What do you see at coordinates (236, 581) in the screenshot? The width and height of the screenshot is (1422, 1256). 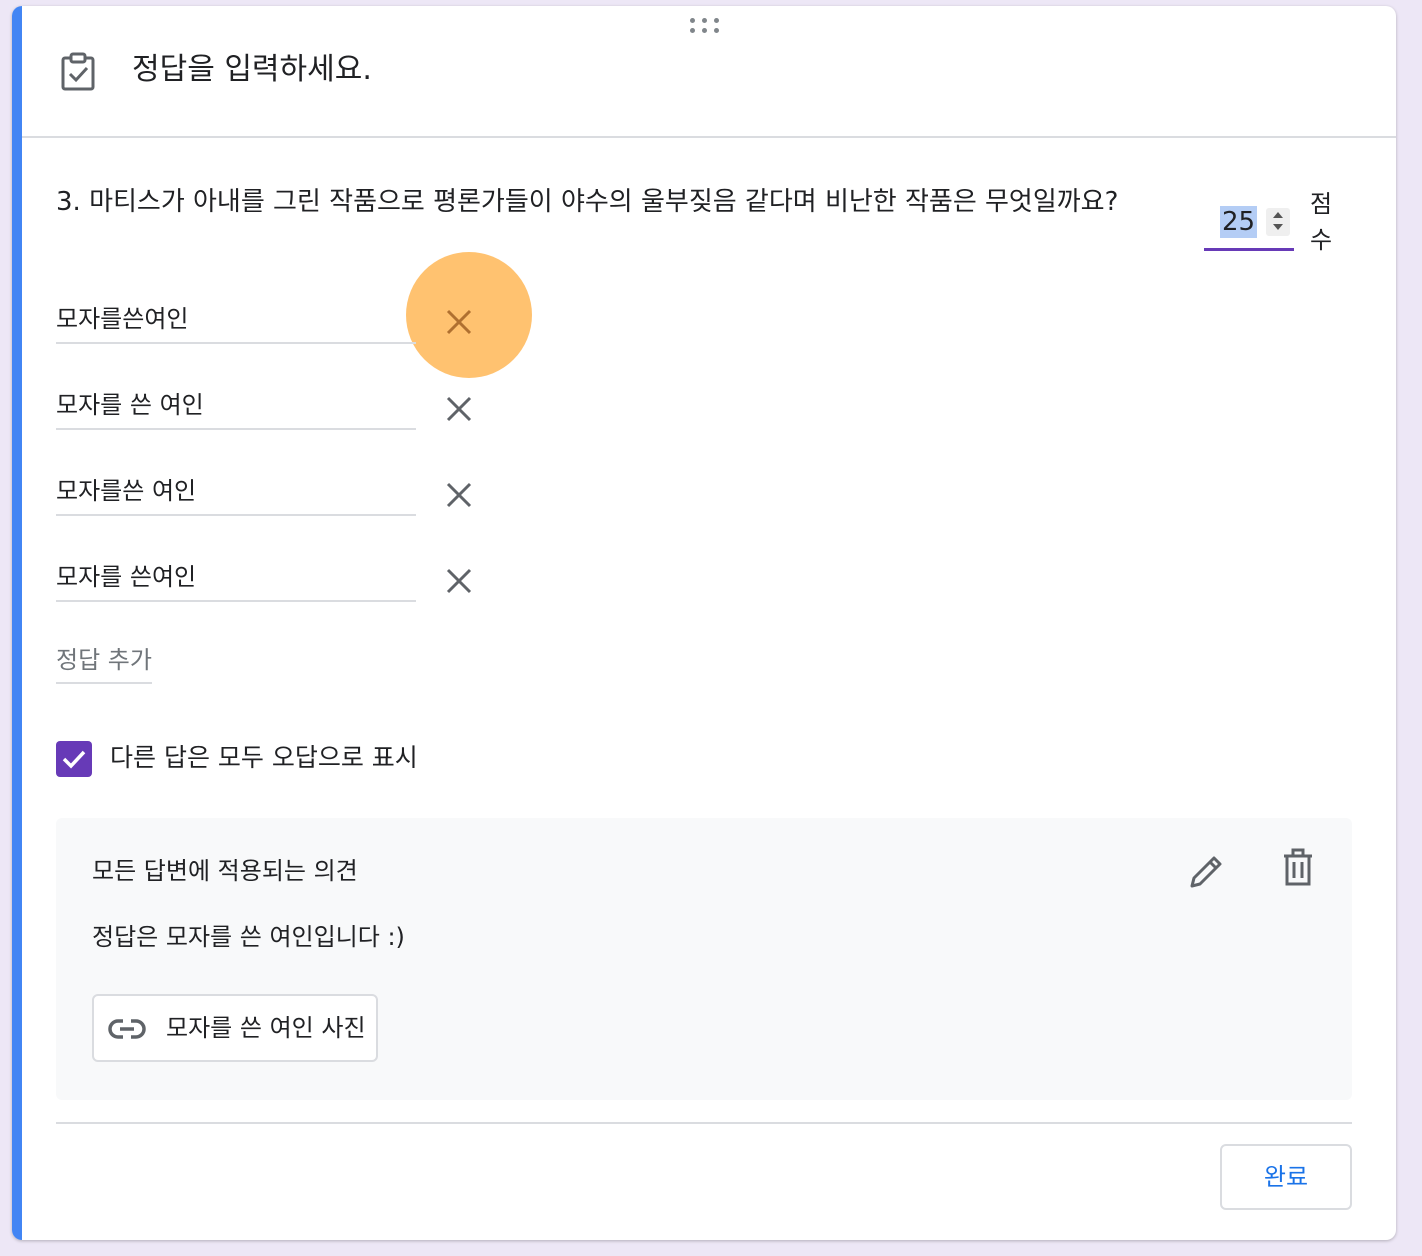 I see `answer-field: 모자를 쓴여인` at bounding box center [236, 581].